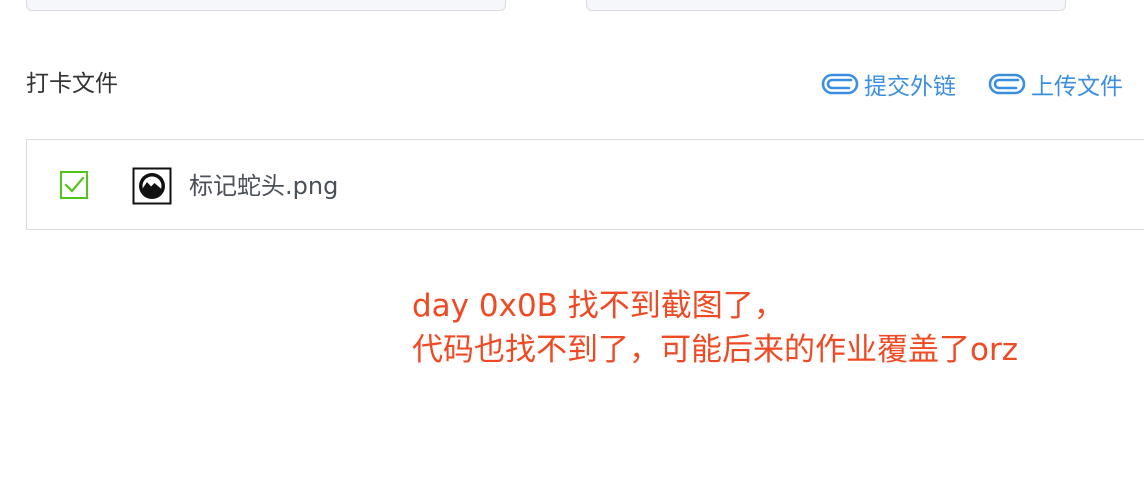 This screenshot has width=1144, height=498. I want to click on file-checkbox, so click(74, 185).